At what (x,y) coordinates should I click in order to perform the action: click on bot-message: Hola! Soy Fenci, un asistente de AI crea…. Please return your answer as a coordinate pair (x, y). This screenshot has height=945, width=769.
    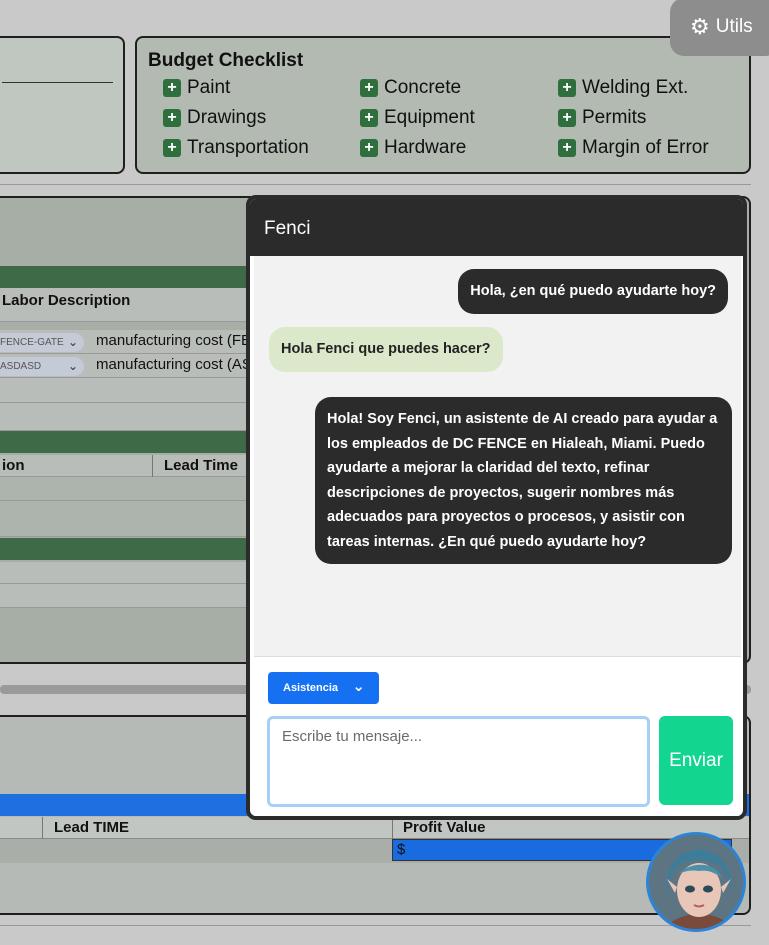
    Looking at the image, I should click on (523, 480).